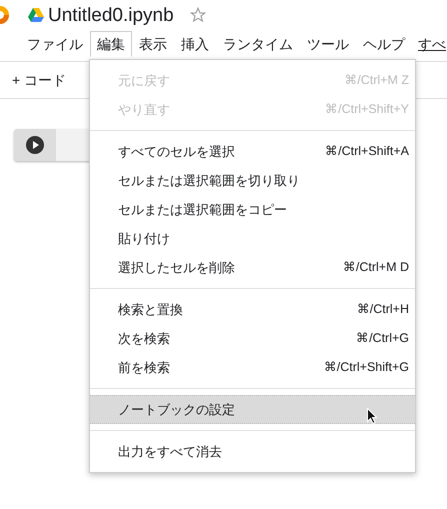  What do you see at coordinates (153, 44) in the screenshot?
I see `menu-item: 表示` at bounding box center [153, 44].